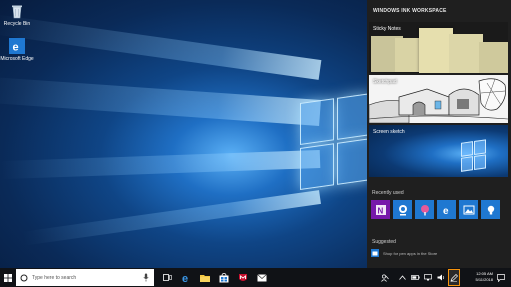  I want to click on chevron-up-icon, so click(402, 277).